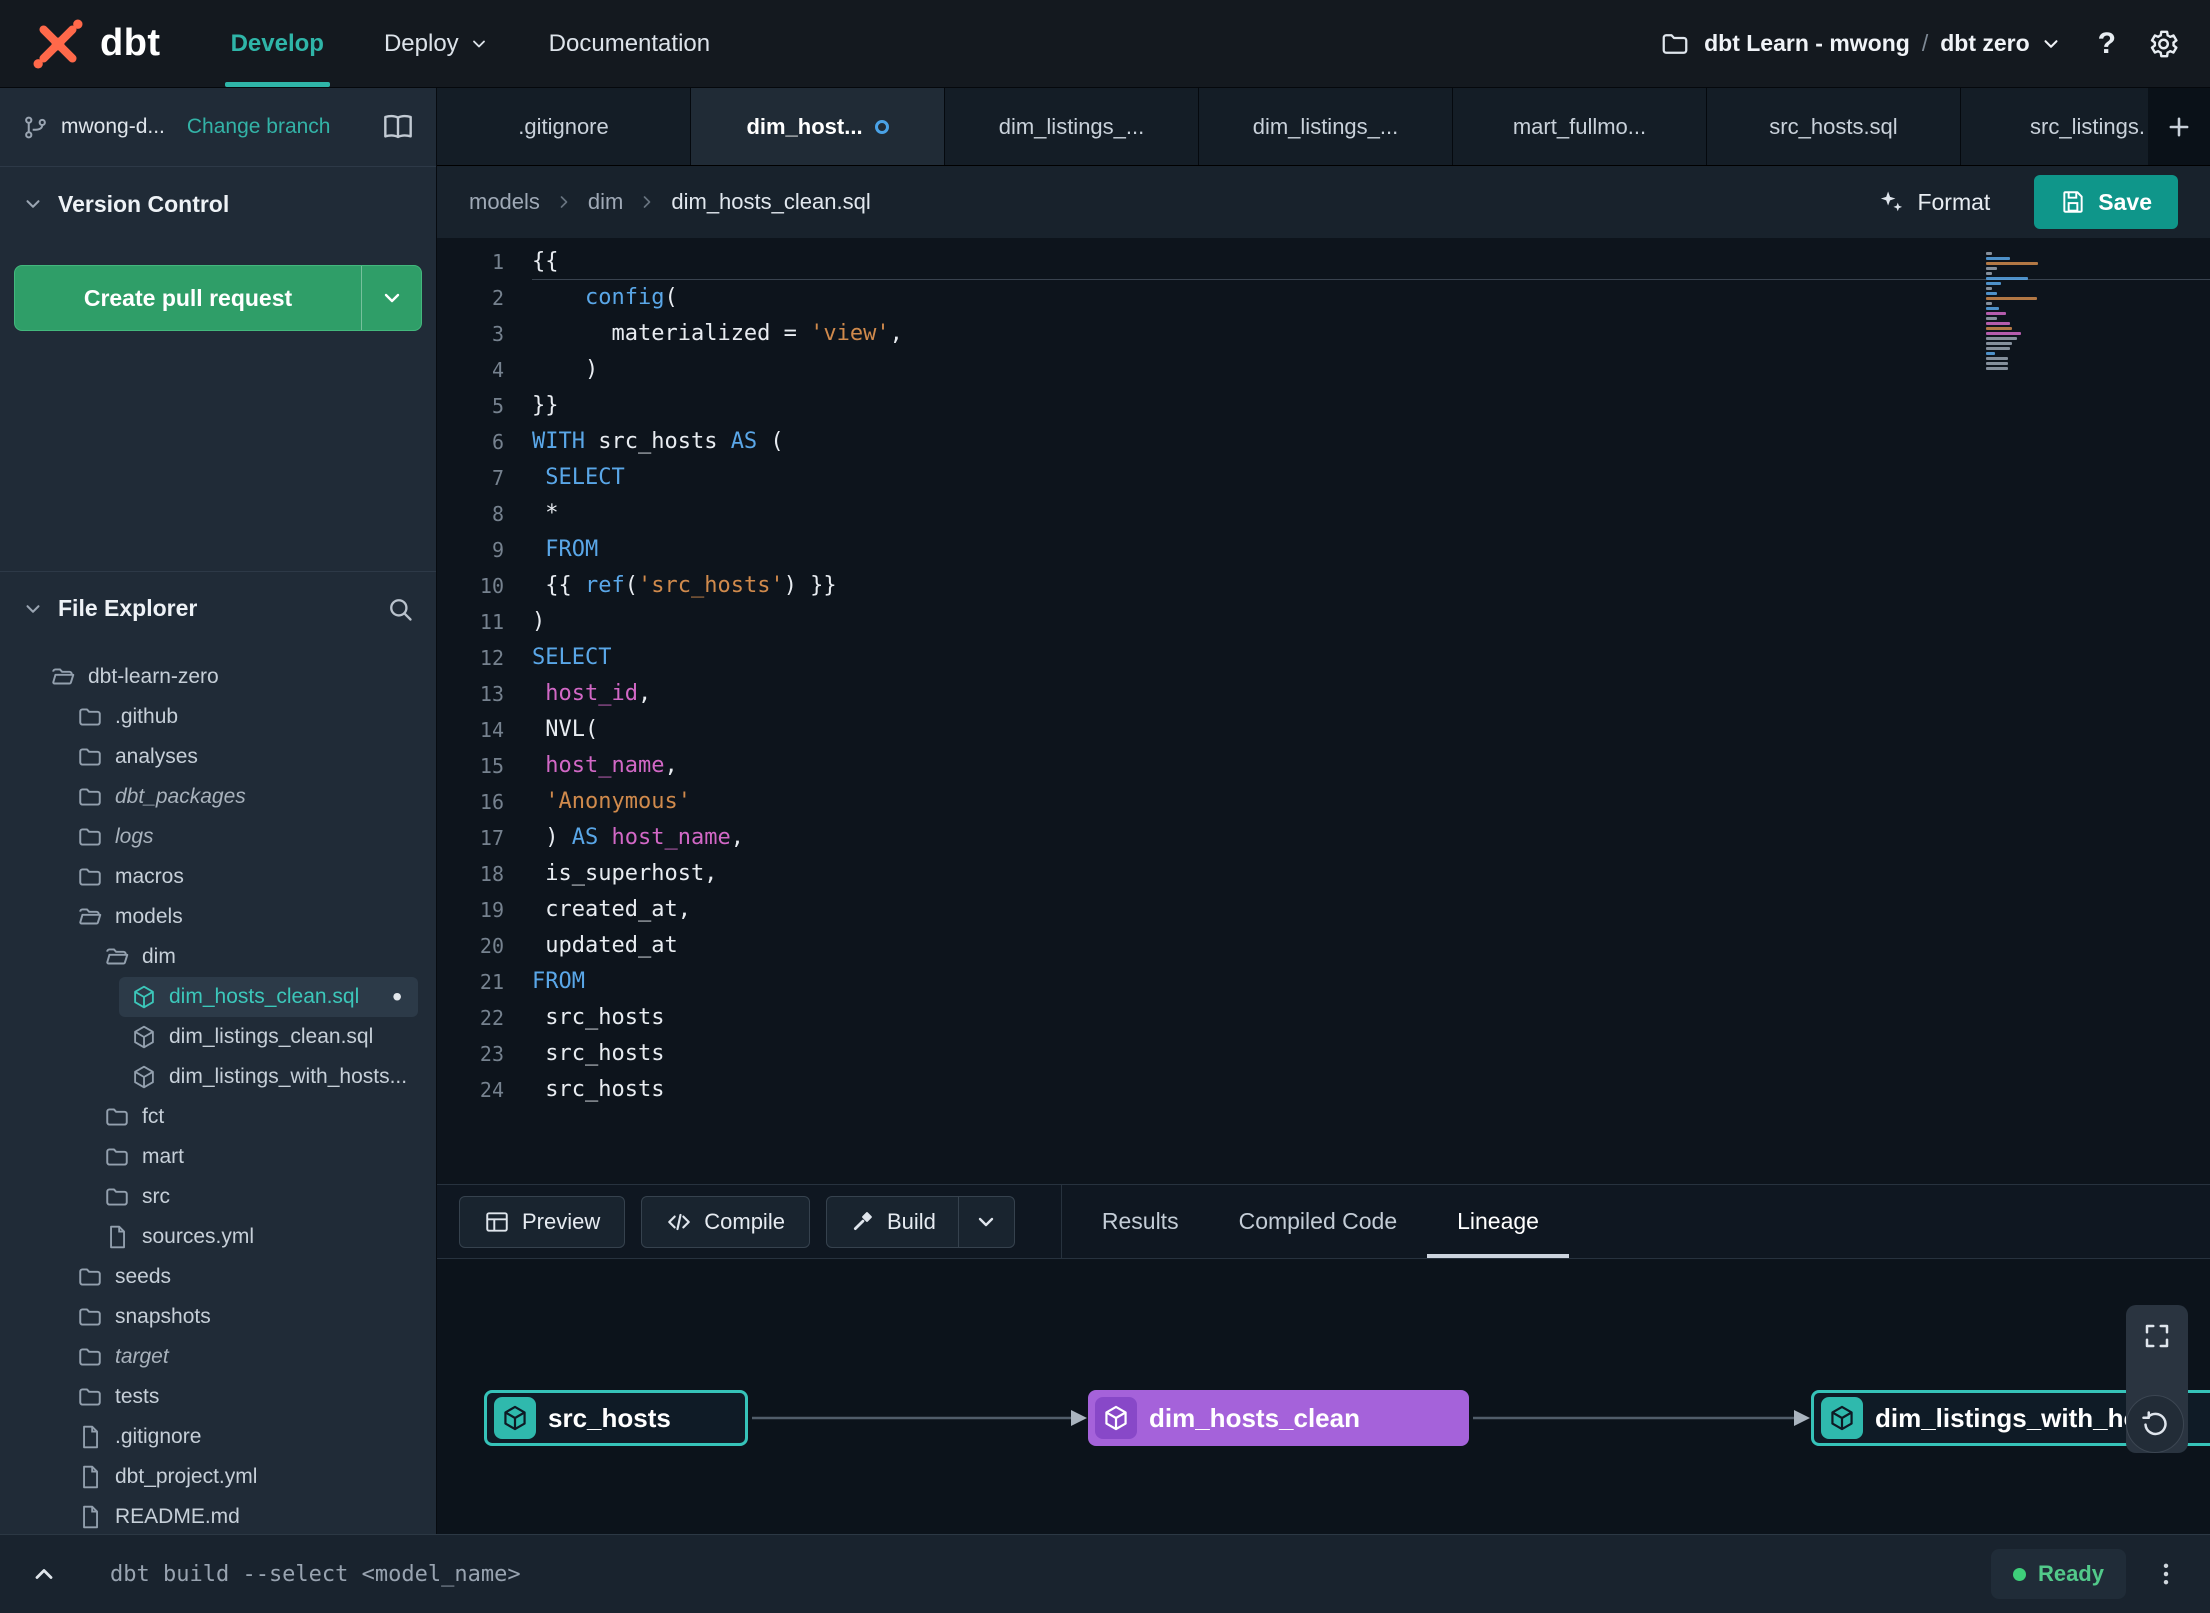  Describe the element at coordinates (50, 1574) in the screenshot. I see `expand-command-panel-button` at that location.